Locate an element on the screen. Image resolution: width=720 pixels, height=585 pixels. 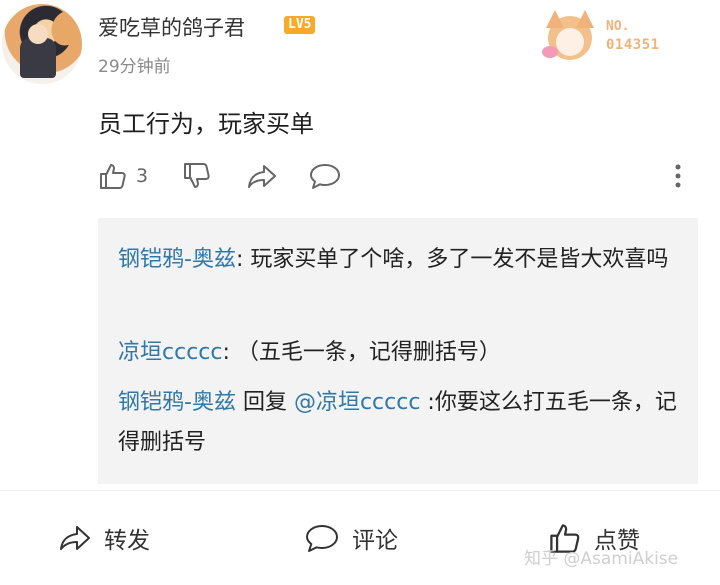
share-button is located at coordinates (262, 176).